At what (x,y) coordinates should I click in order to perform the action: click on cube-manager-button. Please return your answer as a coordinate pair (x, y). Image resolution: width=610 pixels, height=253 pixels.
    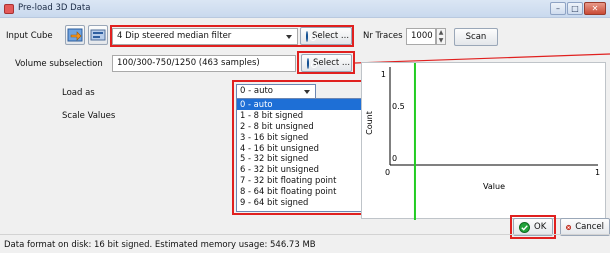
    Looking at the image, I should click on (98, 35).